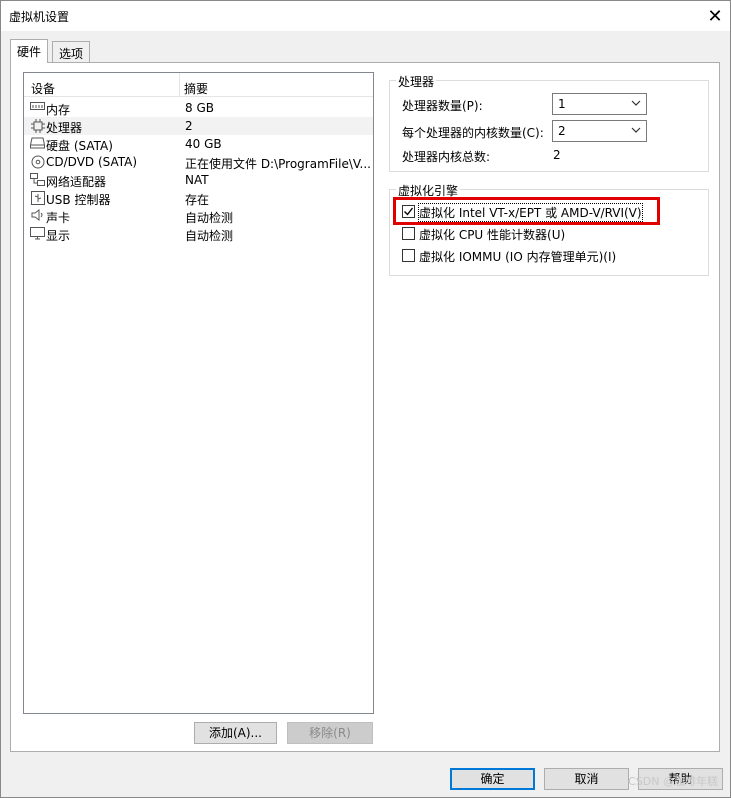 The image size is (731, 798). I want to click on cores-per-processor-select: 2, so click(599, 131).